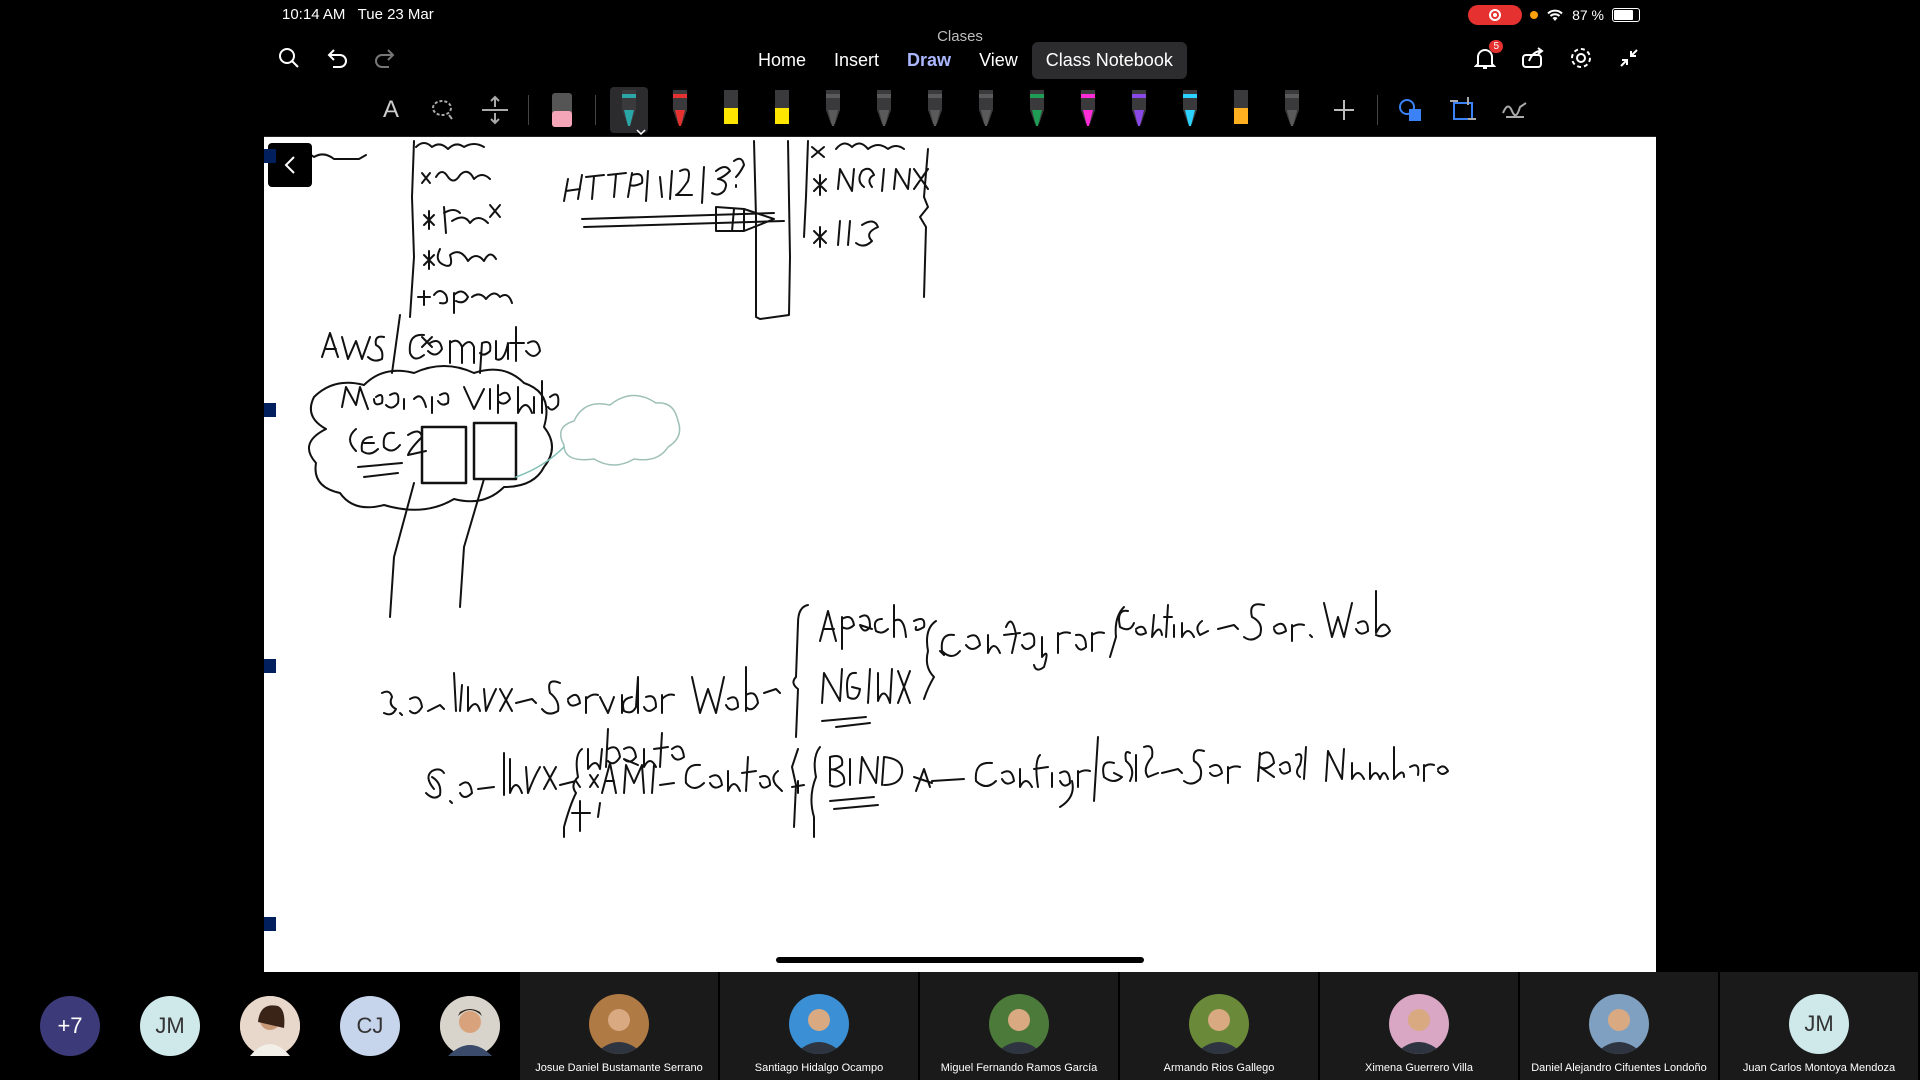  What do you see at coordinates (1344, 110) in the screenshot?
I see `add-pen-plus-icon` at bounding box center [1344, 110].